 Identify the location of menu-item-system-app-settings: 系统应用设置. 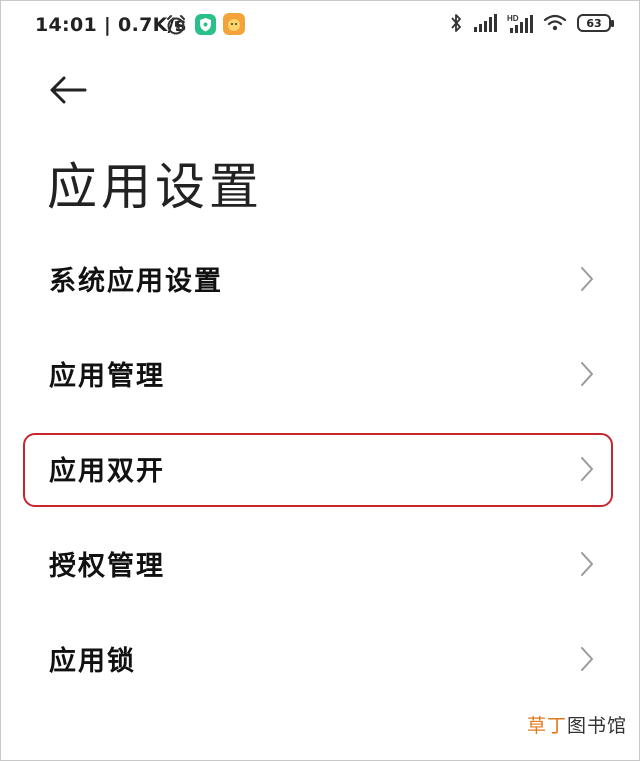
(320, 278).